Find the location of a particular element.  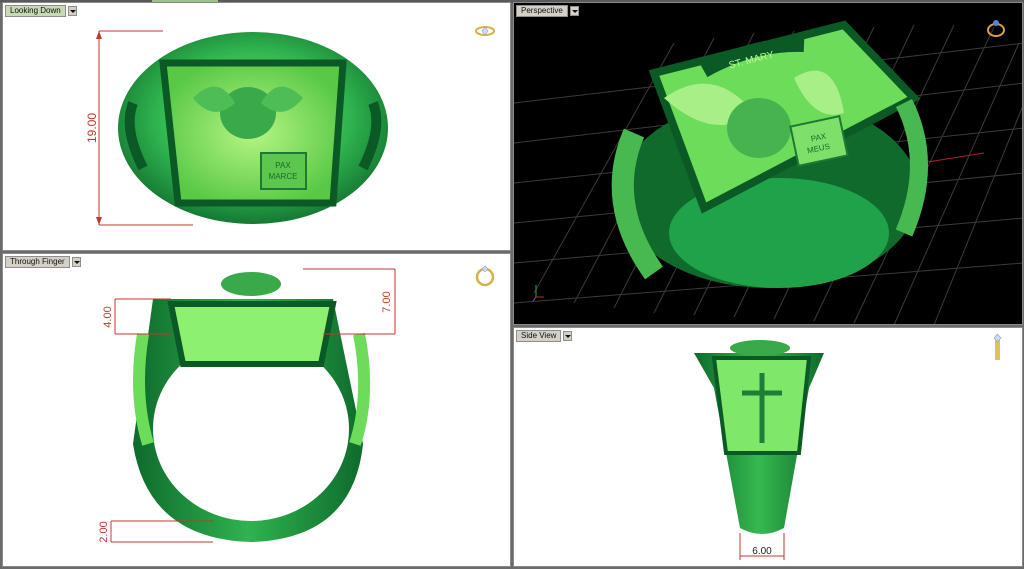

ring-side-icon is located at coordinates (997, 346).